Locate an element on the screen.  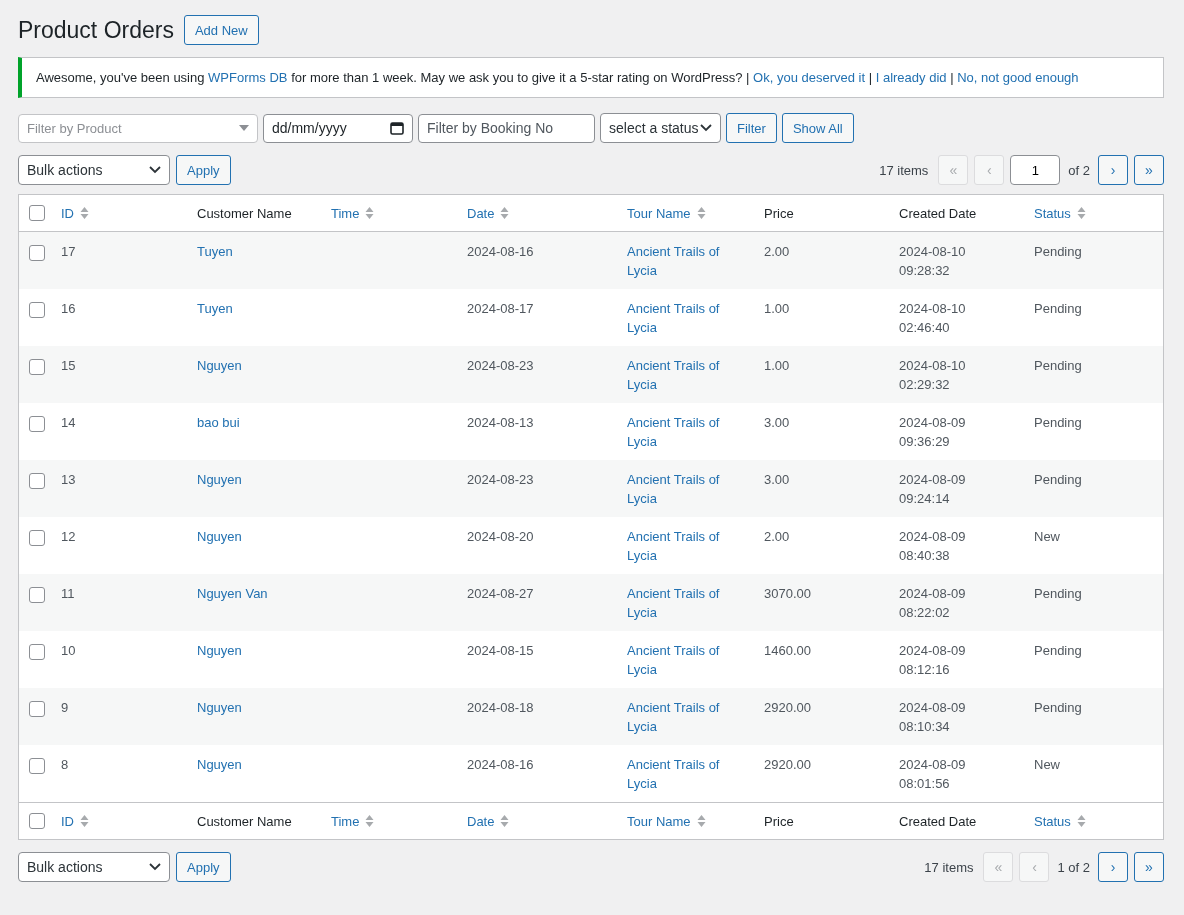
page-number-field: 1 is located at coordinates (1035, 170).